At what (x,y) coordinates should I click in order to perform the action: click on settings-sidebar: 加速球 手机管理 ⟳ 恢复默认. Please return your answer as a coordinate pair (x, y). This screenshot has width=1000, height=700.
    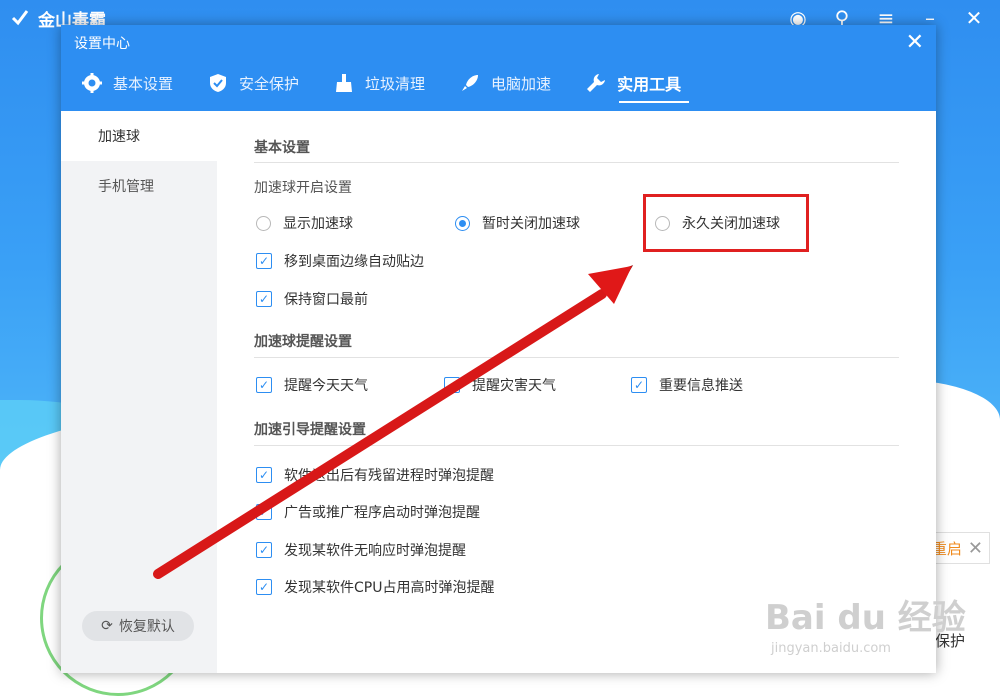
    Looking at the image, I should click on (139, 392).